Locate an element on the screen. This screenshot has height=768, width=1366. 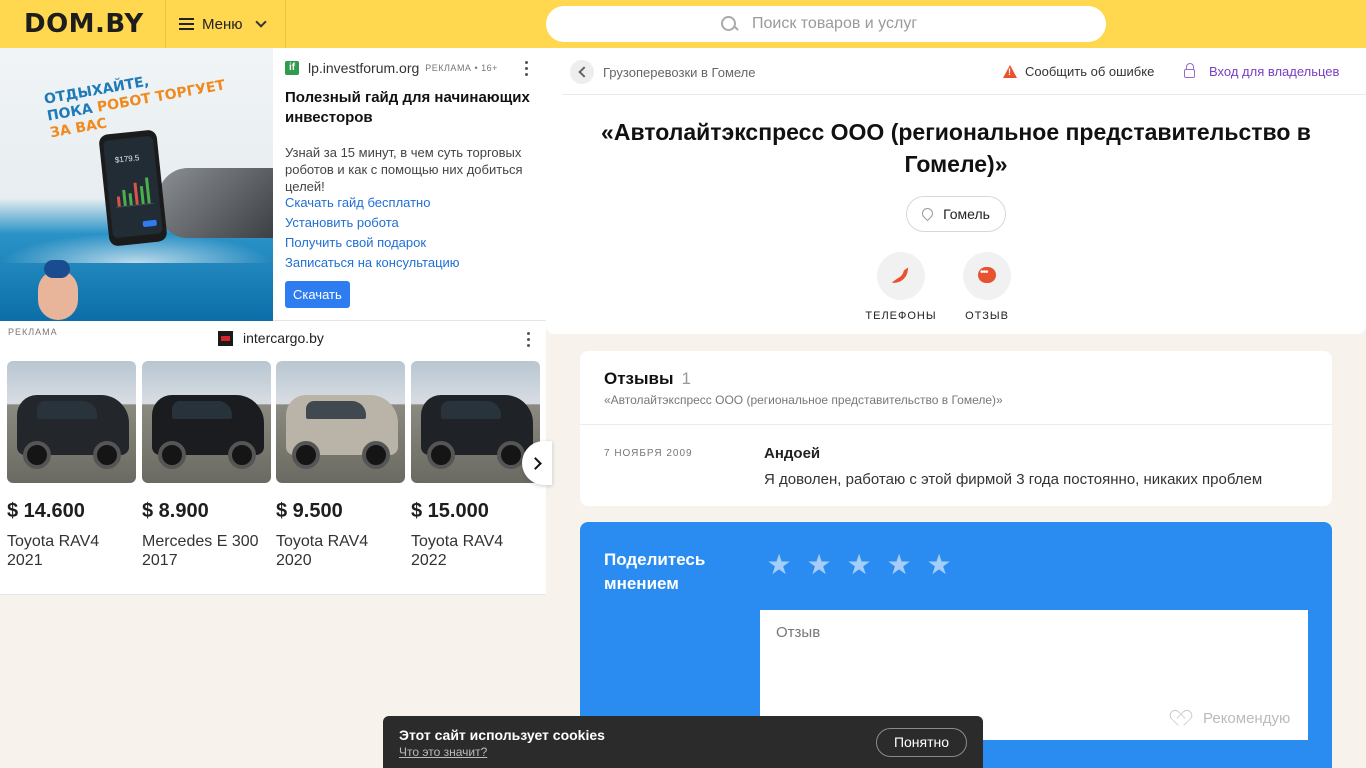
breadcrumb: Грузоперевозки в Гомеле is located at coordinates (663, 72).